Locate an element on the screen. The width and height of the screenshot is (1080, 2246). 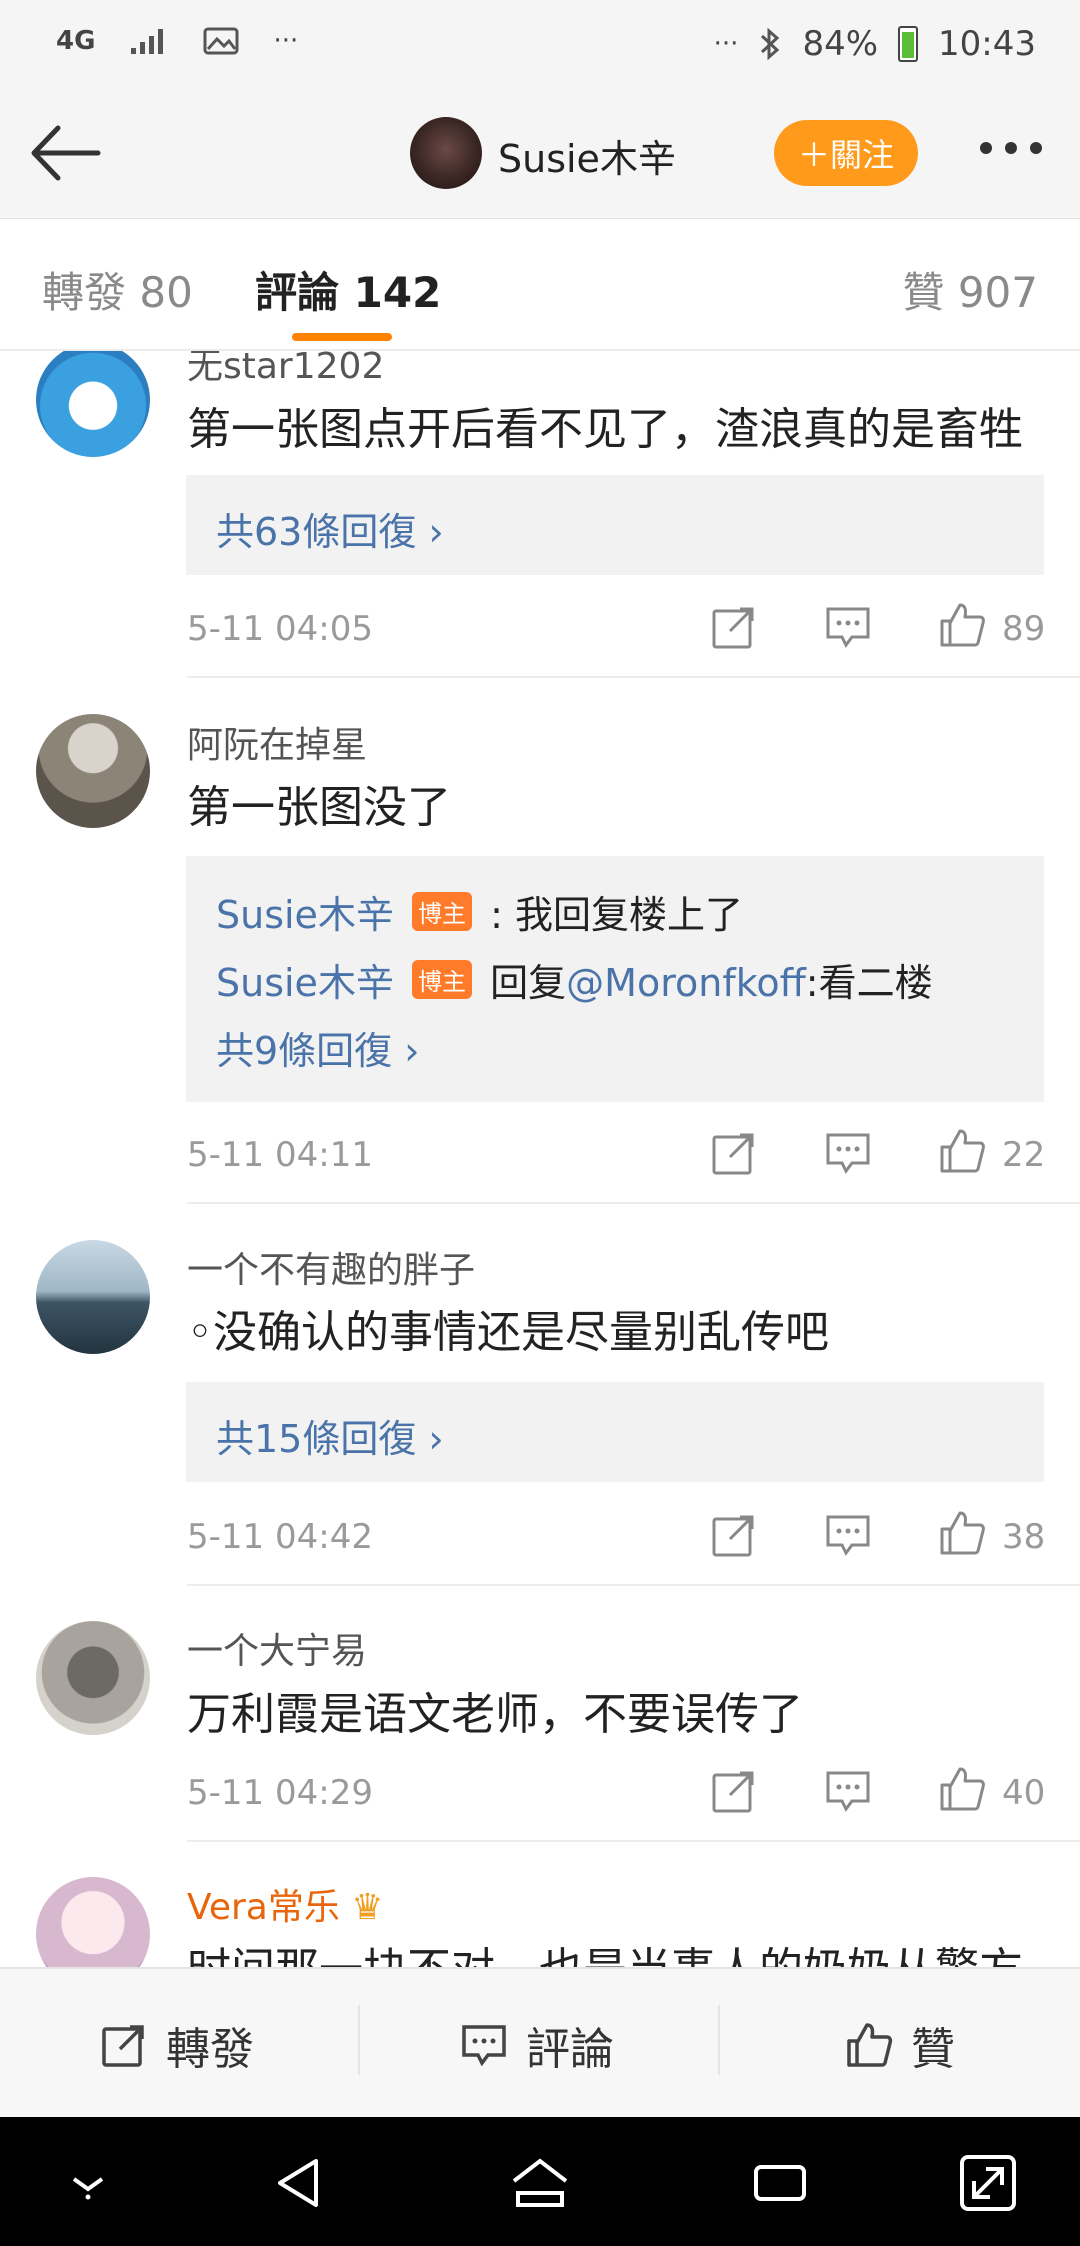
back-arrow-icon is located at coordinates (66, 153).